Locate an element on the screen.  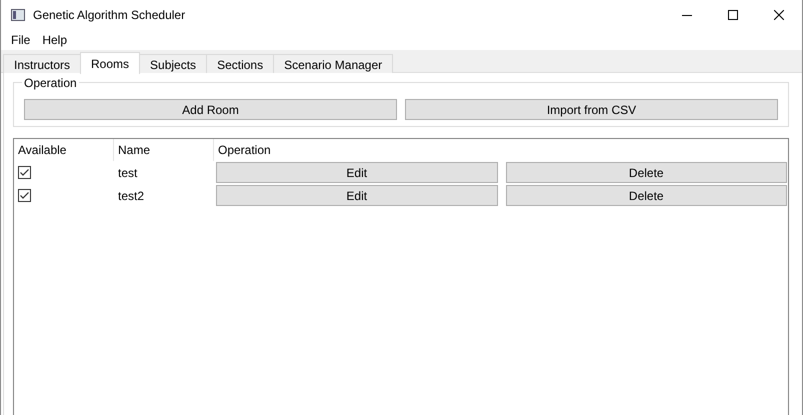
action-button: Import from CSV is located at coordinates (591, 109).